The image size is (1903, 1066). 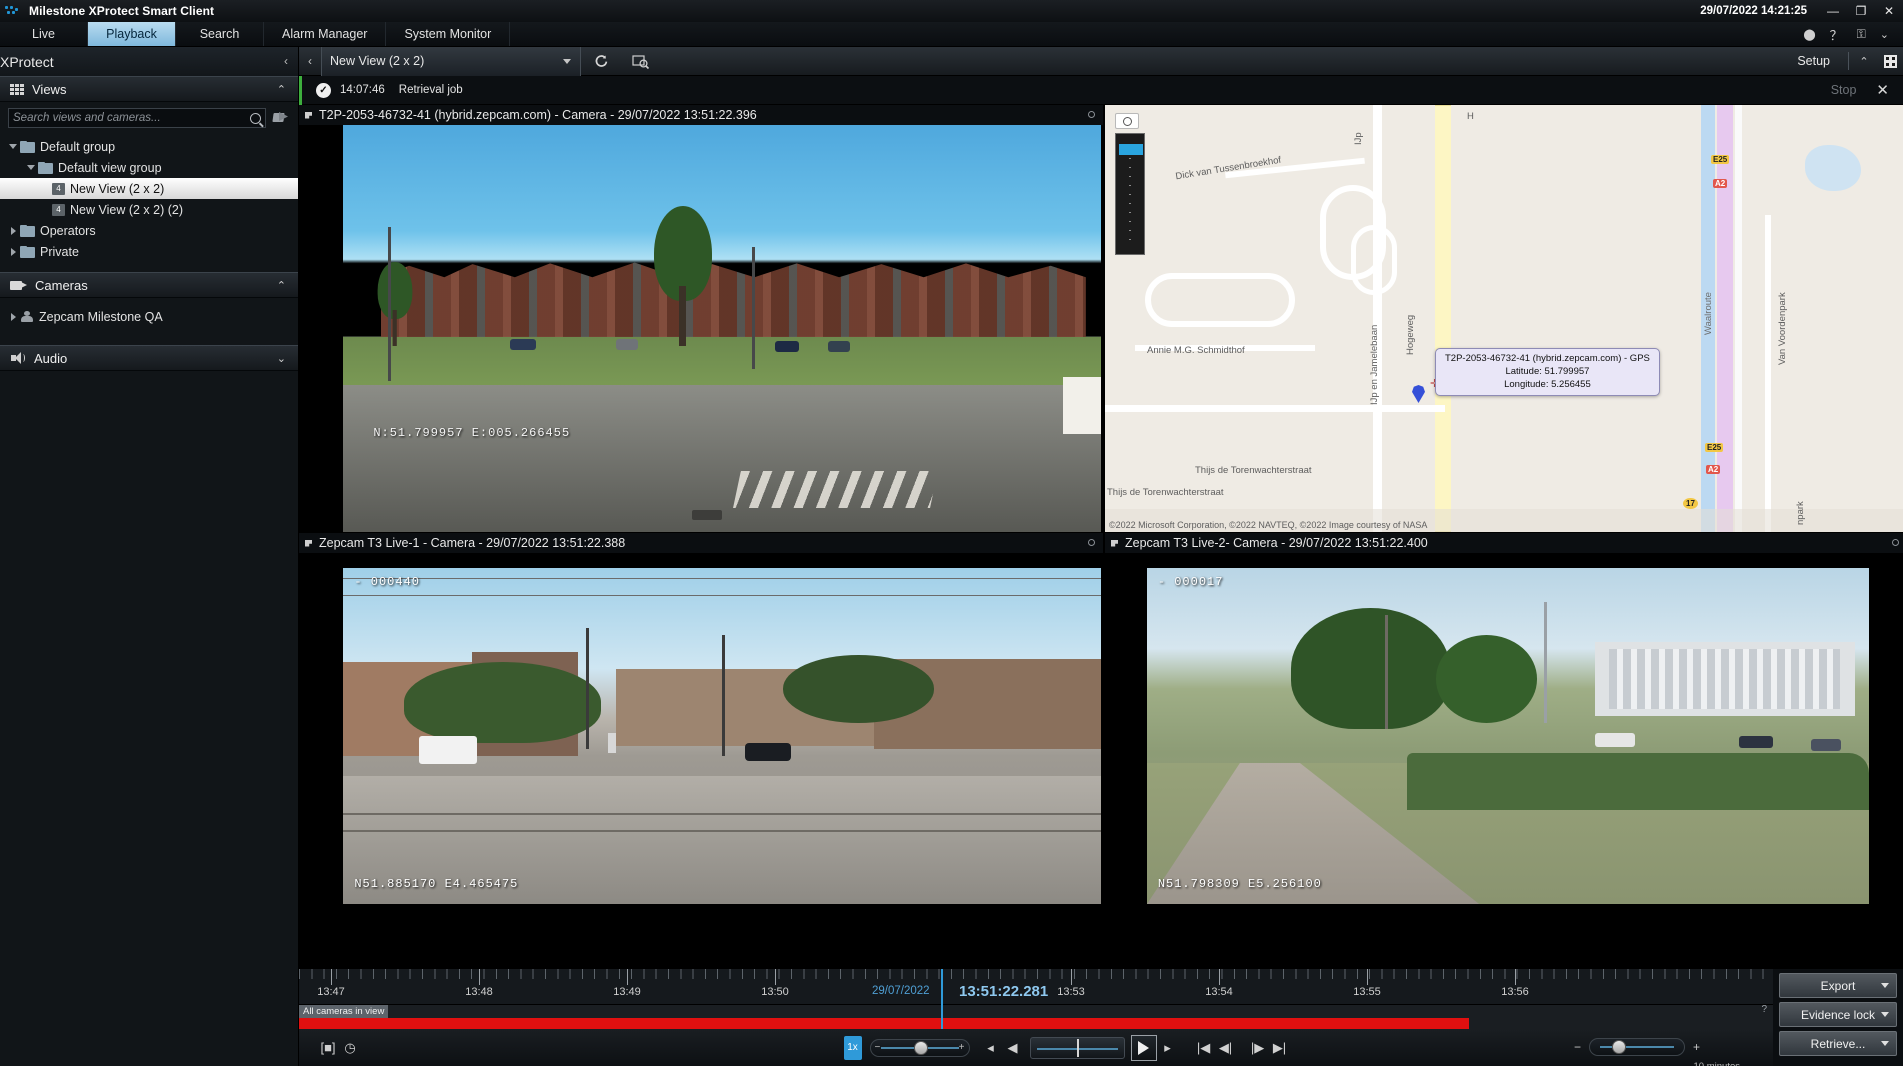 What do you see at coordinates (281, 358) in the screenshot?
I see `audio-chevron-icon: ⌄` at bounding box center [281, 358].